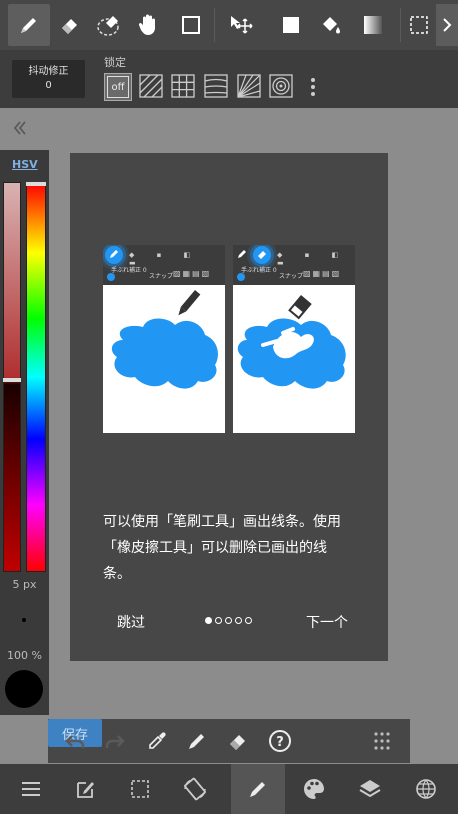 This screenshot has width=458, height=814. What do you see at coordinates (382, 743) in the screenshot?
I see `quick-menu-button` at bounding box center [382, 743].